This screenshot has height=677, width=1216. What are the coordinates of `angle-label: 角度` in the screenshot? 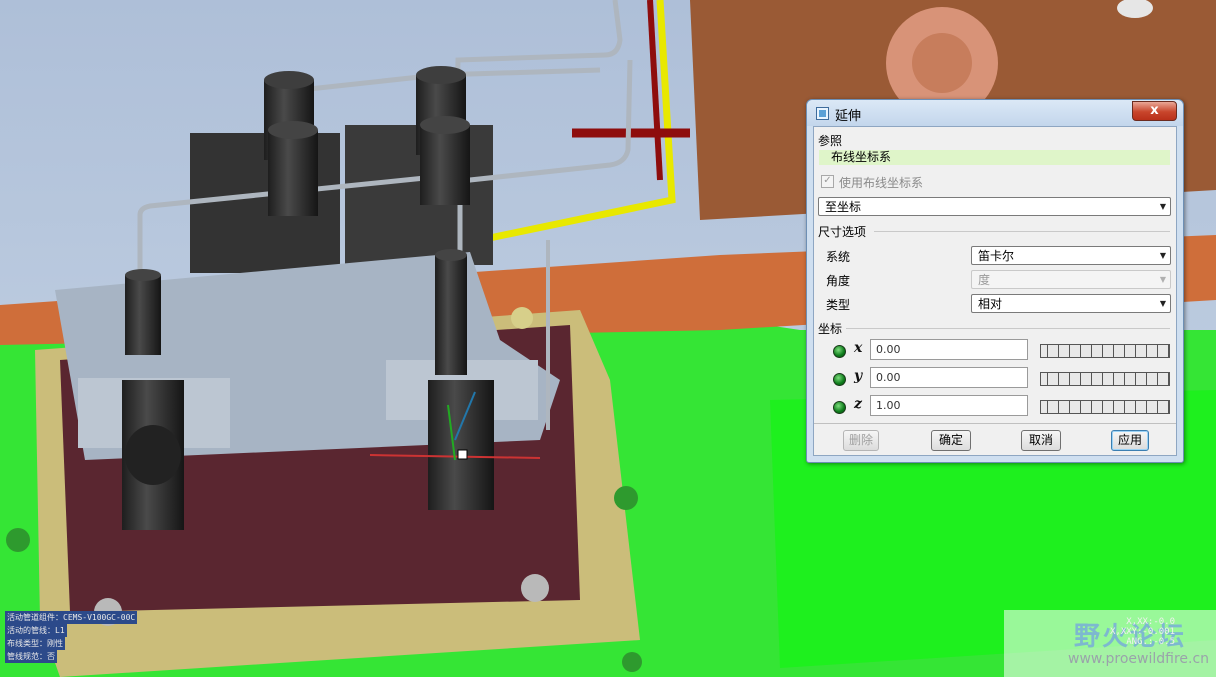 It's located at (838, 281).